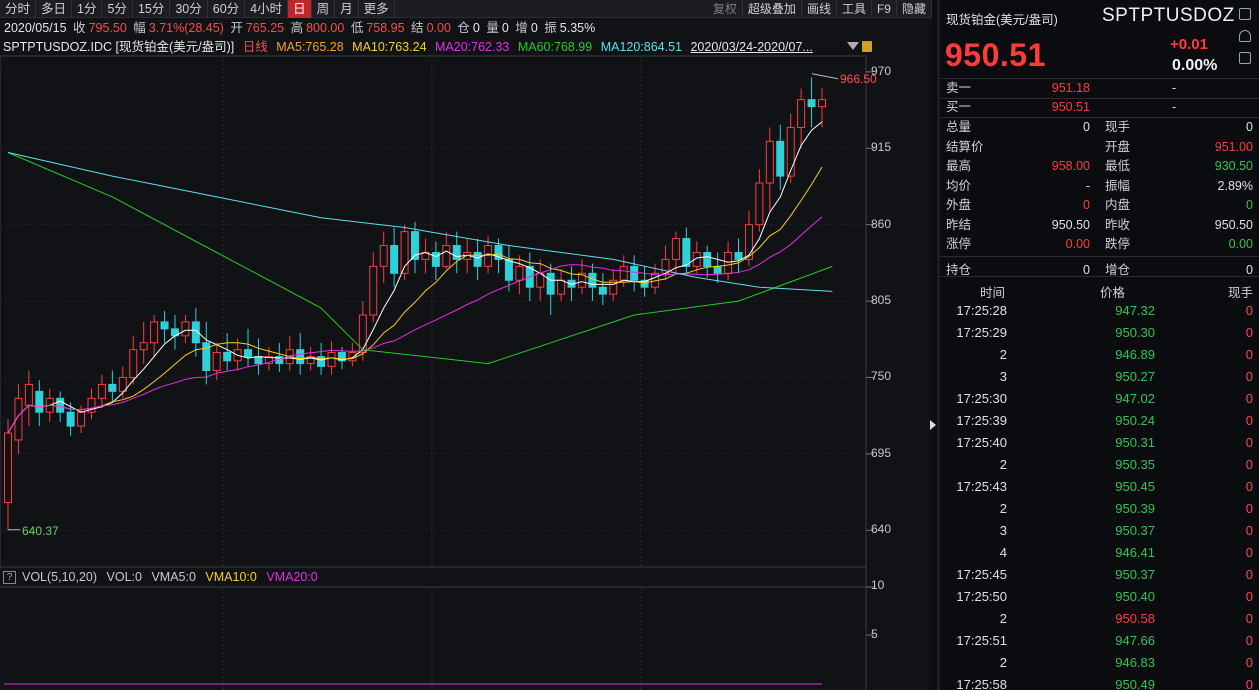 This screenshot has height=690, width=1259. I want to click on stat-label: 均价, so click(959, 185).